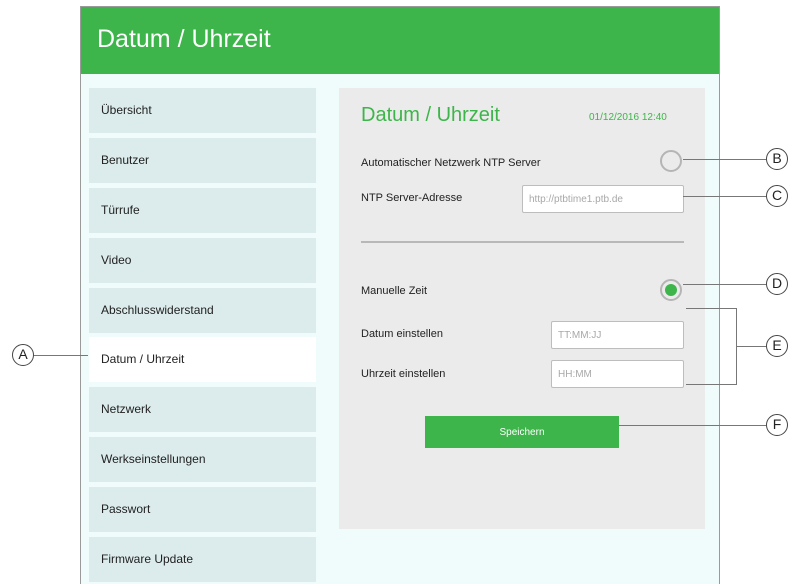 This screenshot has width=793, height=584. I want to click on callout-d-line, so click(724, 284).